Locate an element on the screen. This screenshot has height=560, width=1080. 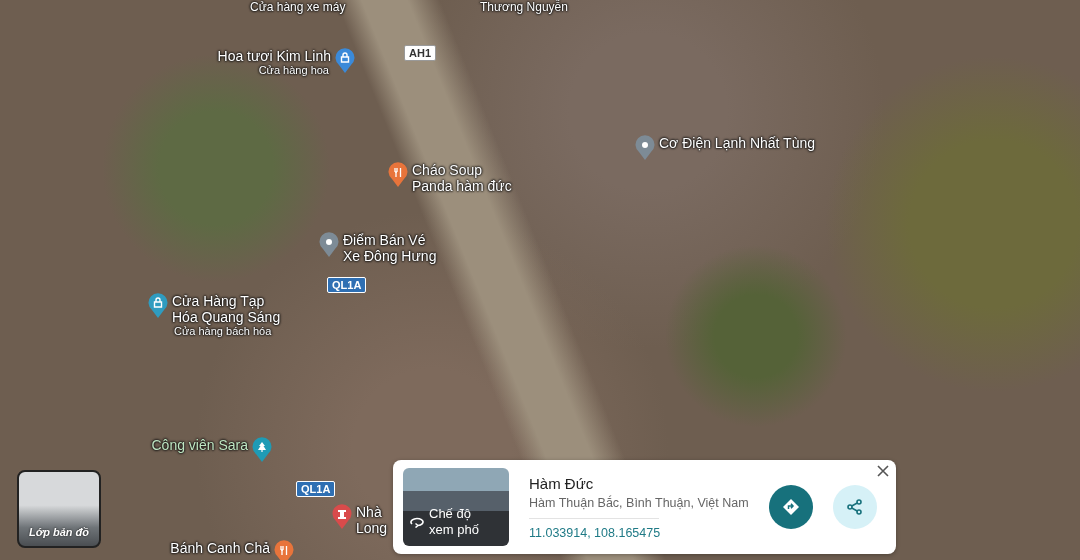
place-address: Hàm Thuận Bắc, Bình Thuận, Việt Nam is located at coordinates (639, 502).